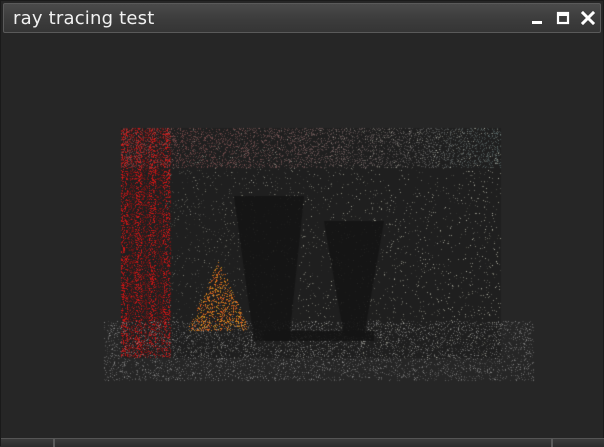 The width and height of the screenshot is (604, 447). I want to click on maximize-button, so click(563, 18).